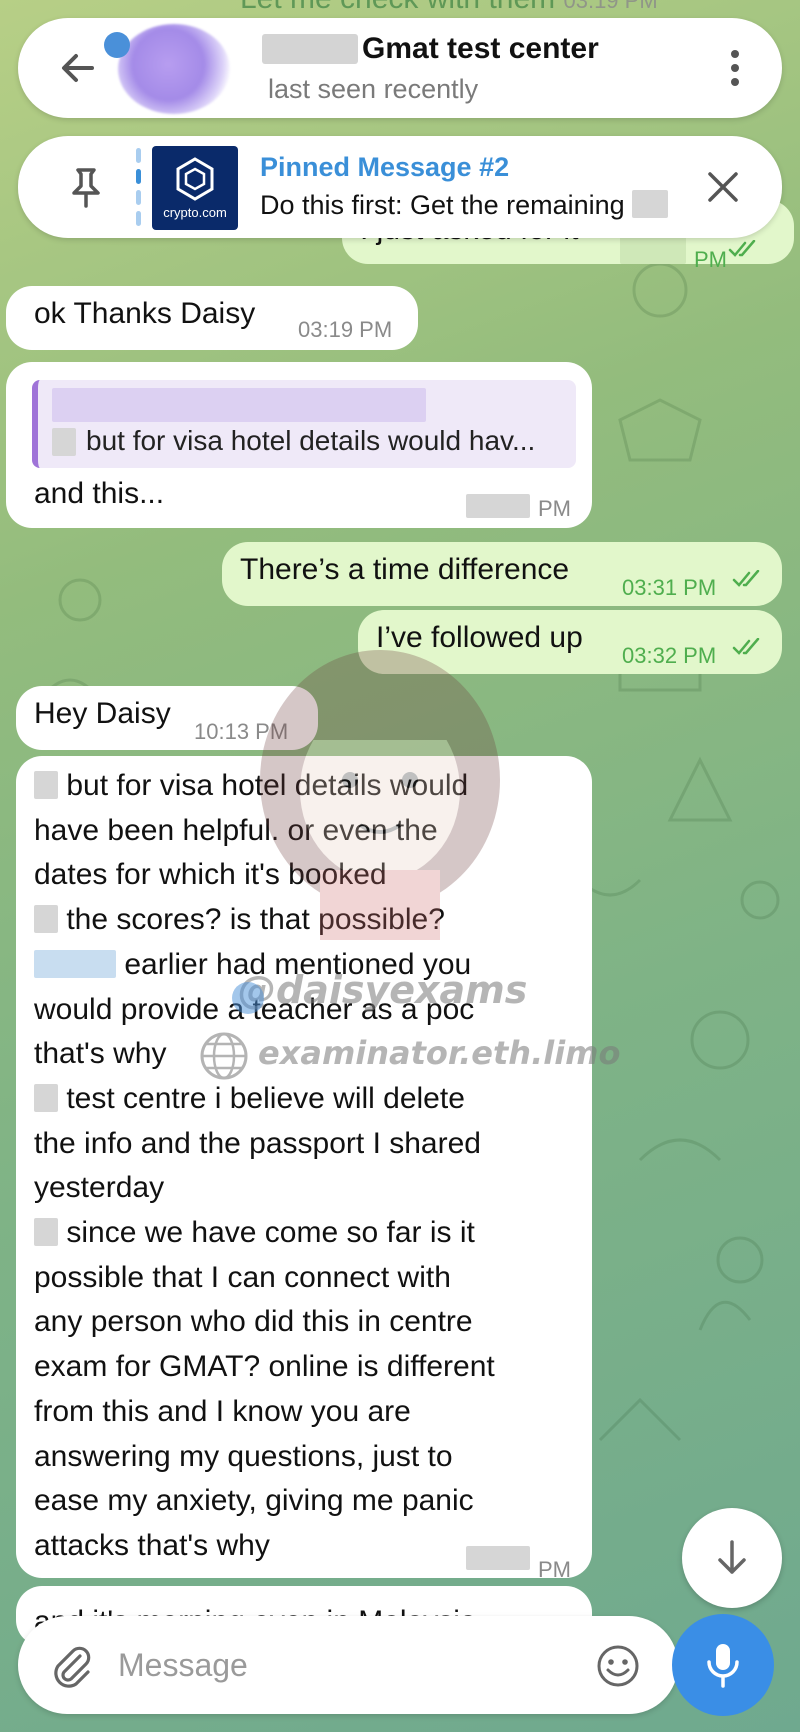  What do you see at coordinates (373, 89) in the screenshot?
I see `chat-status: last seen recently` at bounding box center [373, 89].